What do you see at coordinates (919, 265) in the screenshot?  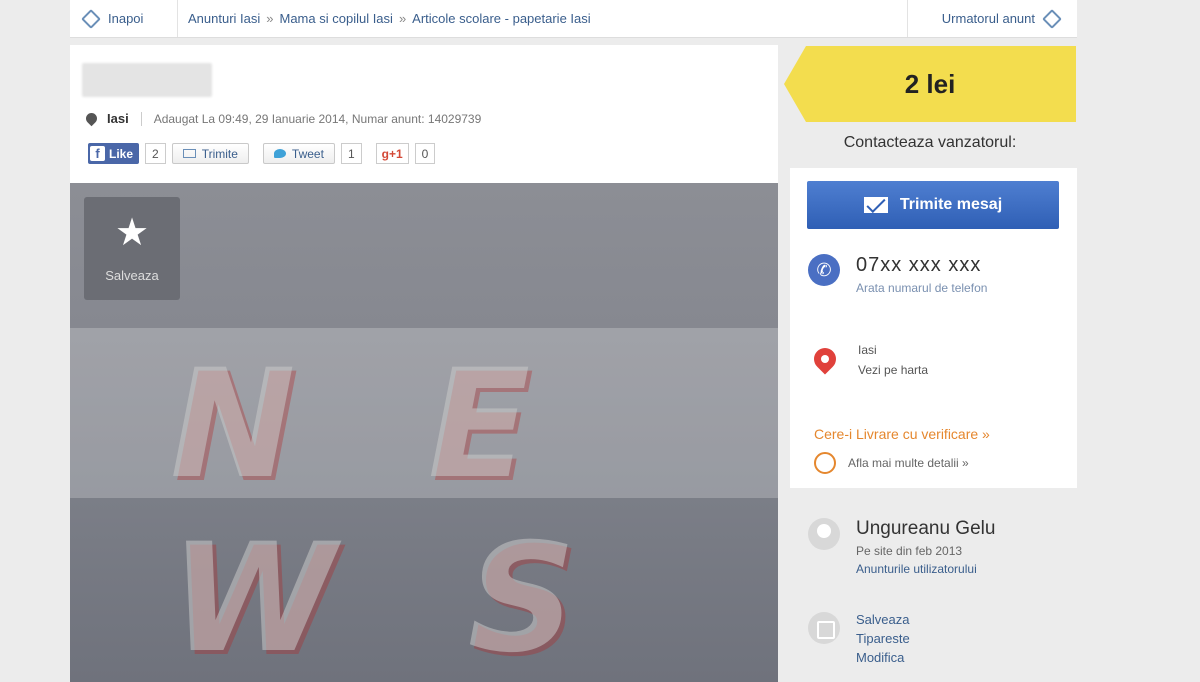 I see `phone-number: 07xx xxx xxx` at bounding box center [919, 265].